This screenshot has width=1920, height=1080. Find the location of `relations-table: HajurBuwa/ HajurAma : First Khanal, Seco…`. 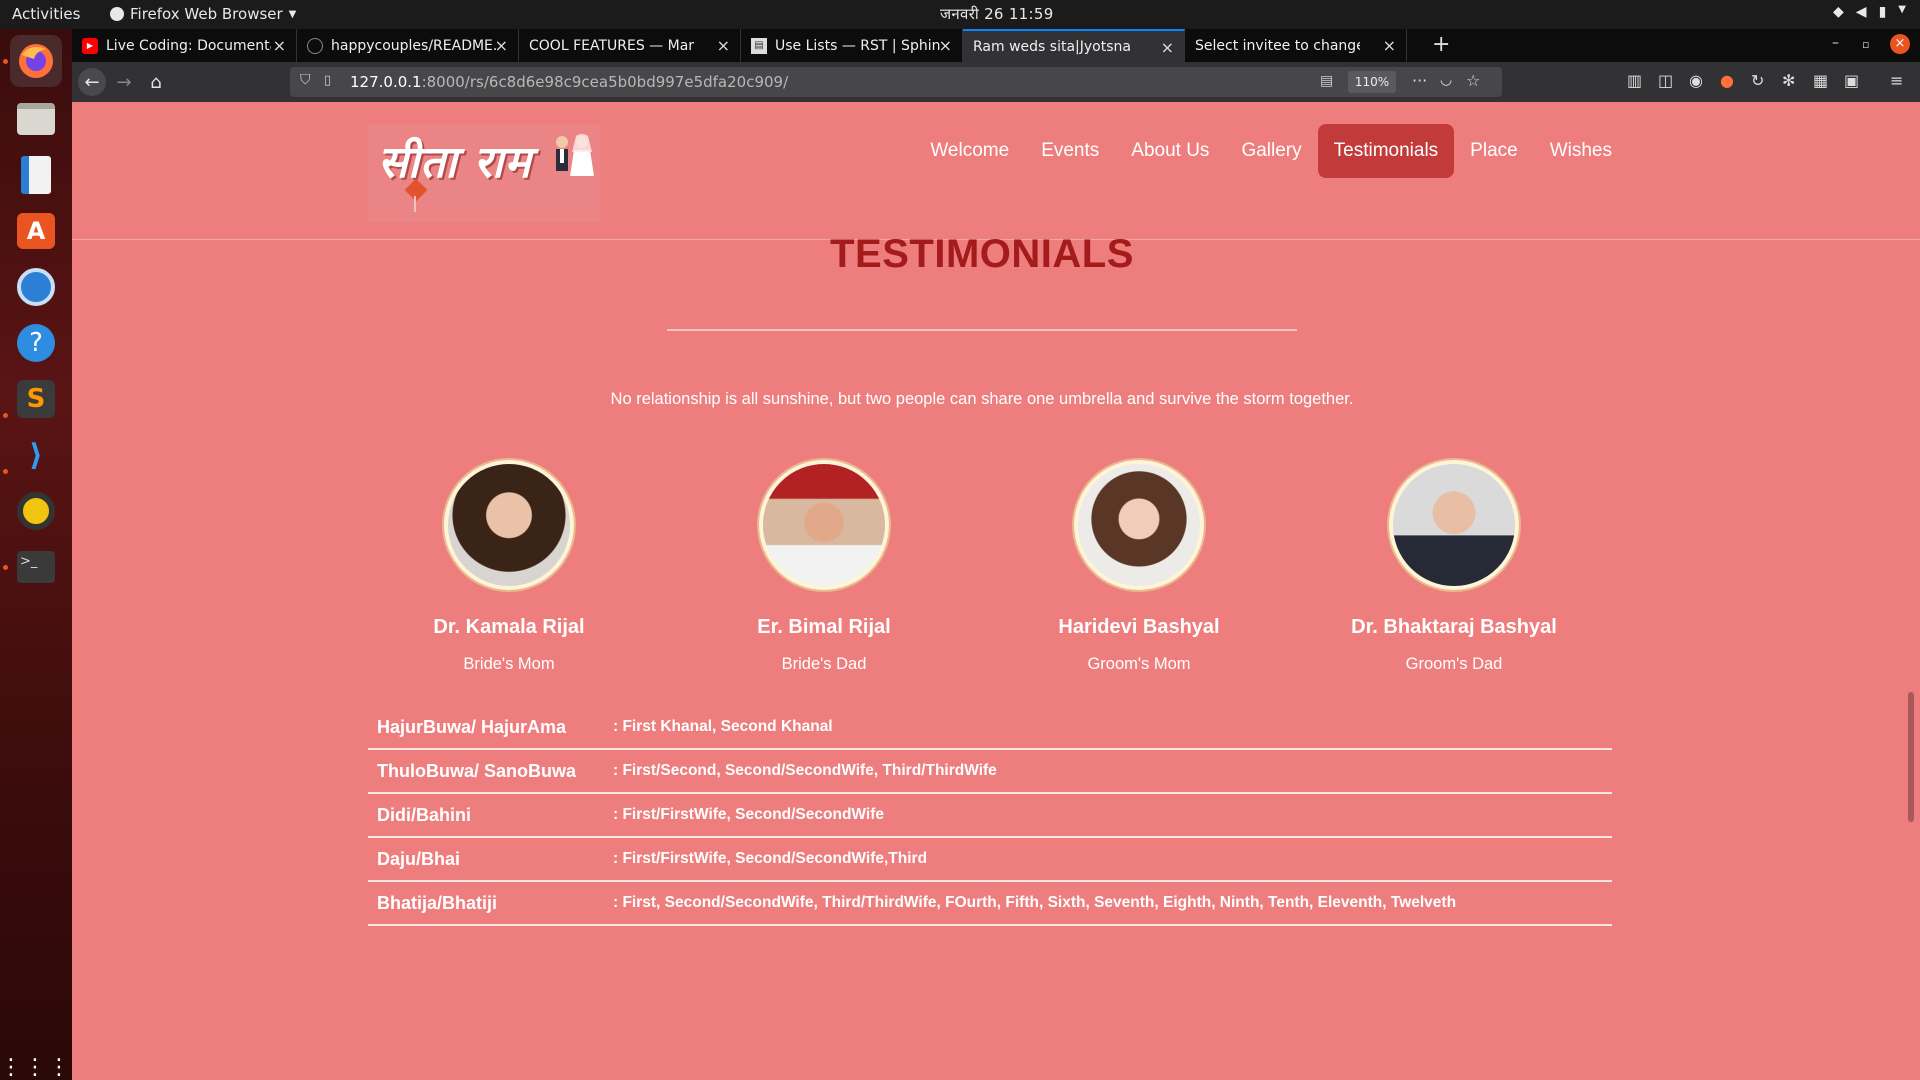

relations-table: HajurBuwa/ HajurAma : First Khanal, Seco… is located at coordinates (990, 816).